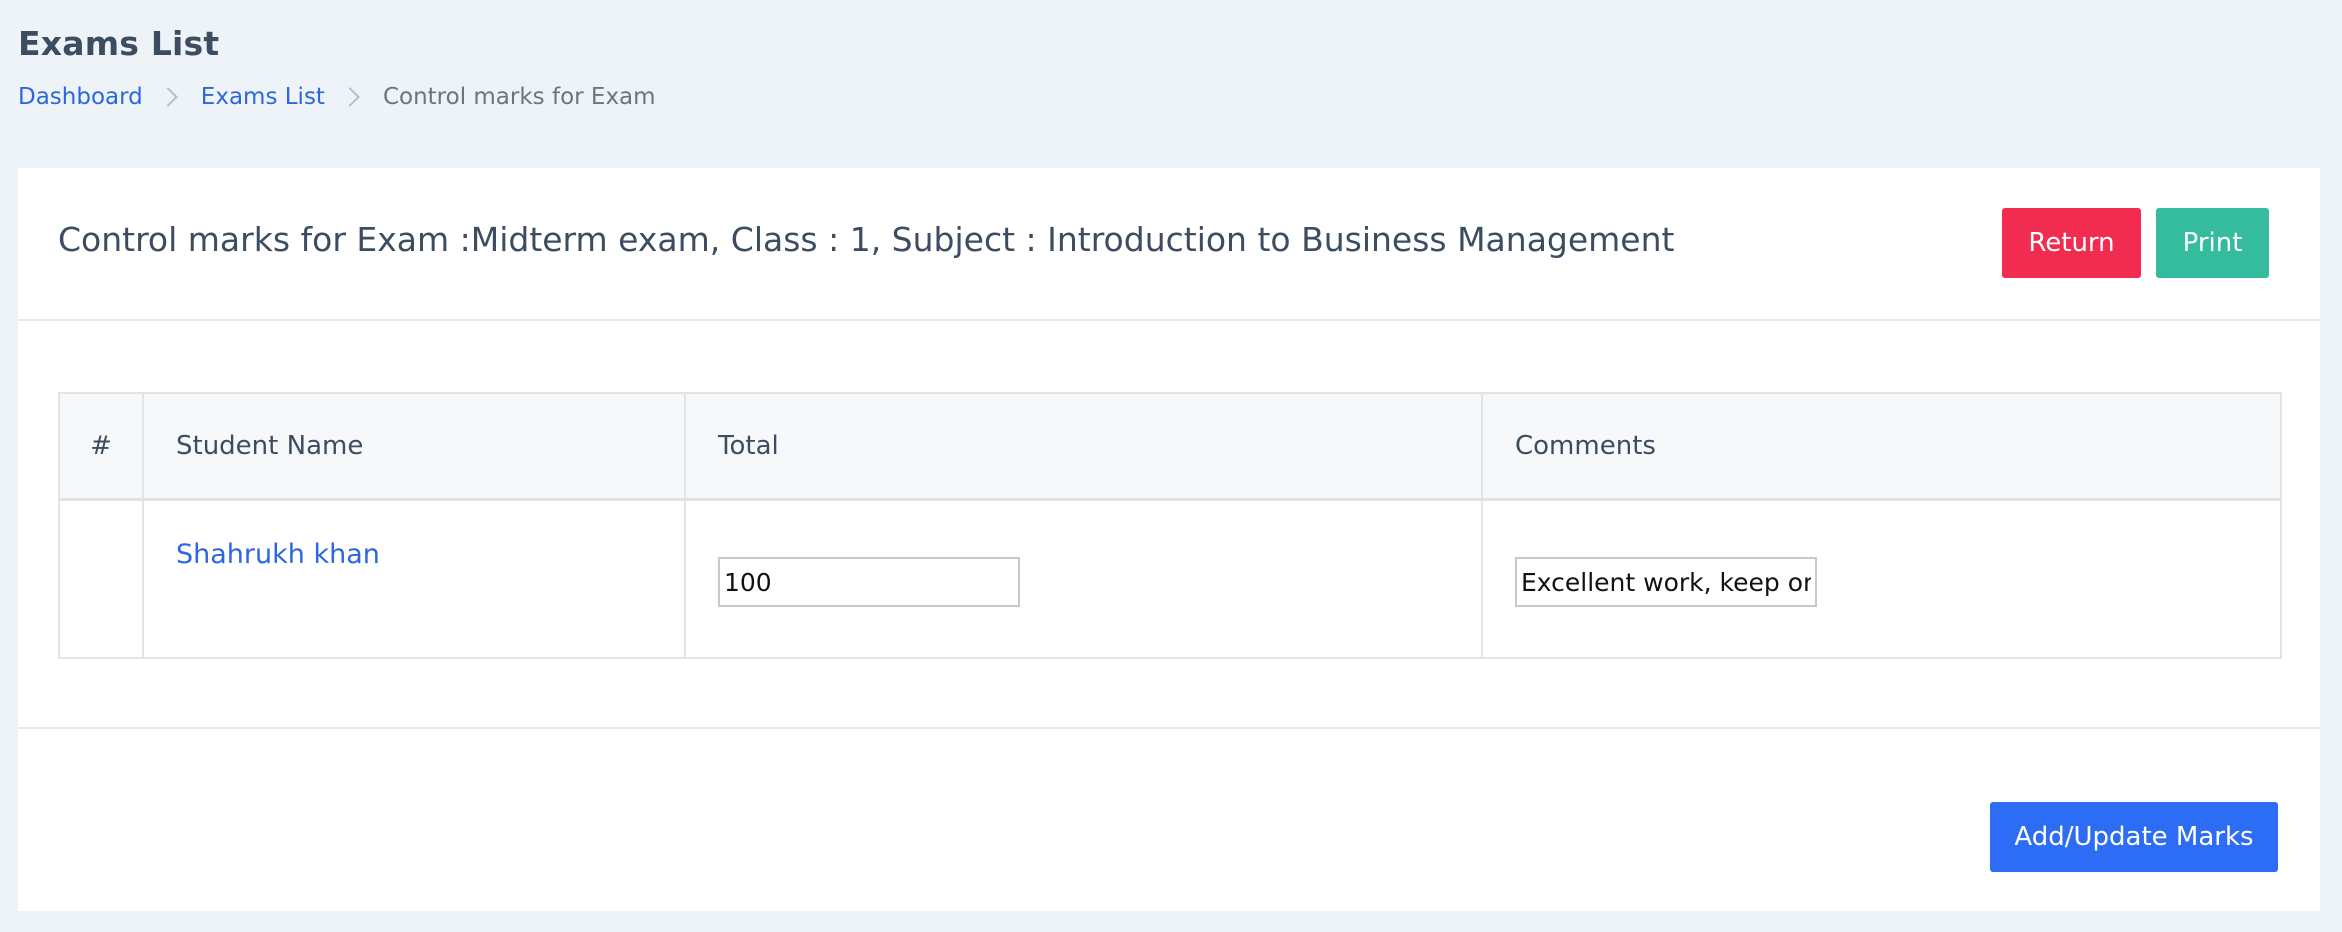 The image size is (2342, 932). Describe the element at coordinates (1169, 728) in the screenshot. I see `card-footer-divider` at that location.